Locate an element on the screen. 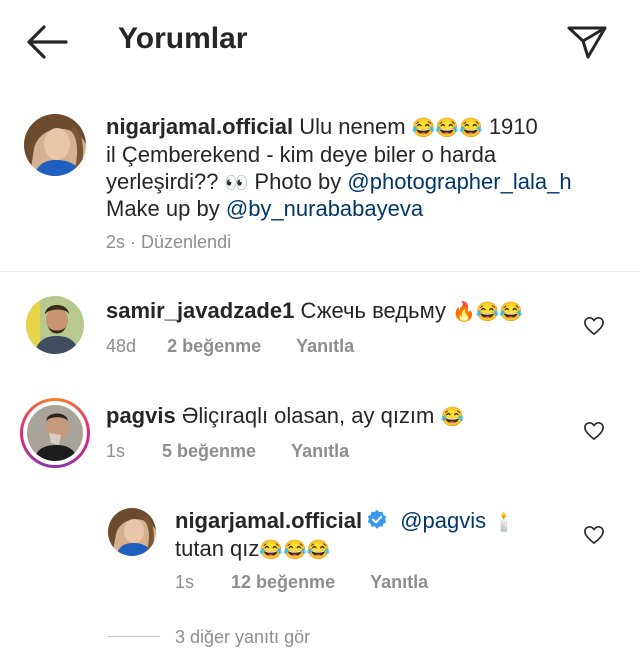  view-replies-button: 3 diğer yanıtı gör is located at coordinates (242, 637).